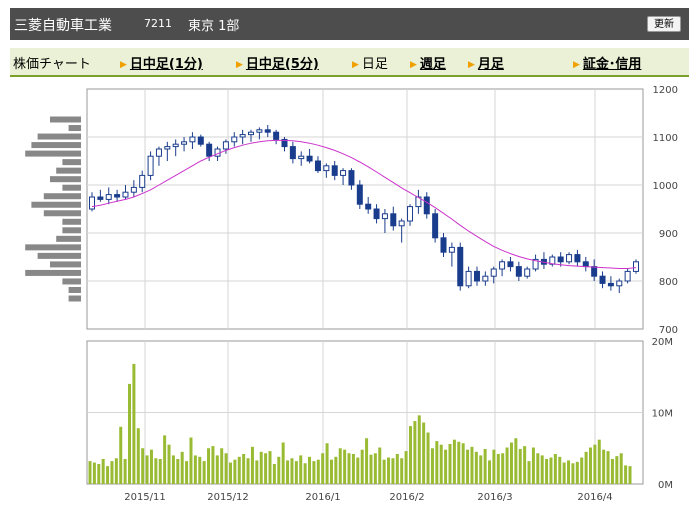  Describe the element at coordinates (662, 414) in the screenshot. I see `volume-tick-label: 10M` at that location.